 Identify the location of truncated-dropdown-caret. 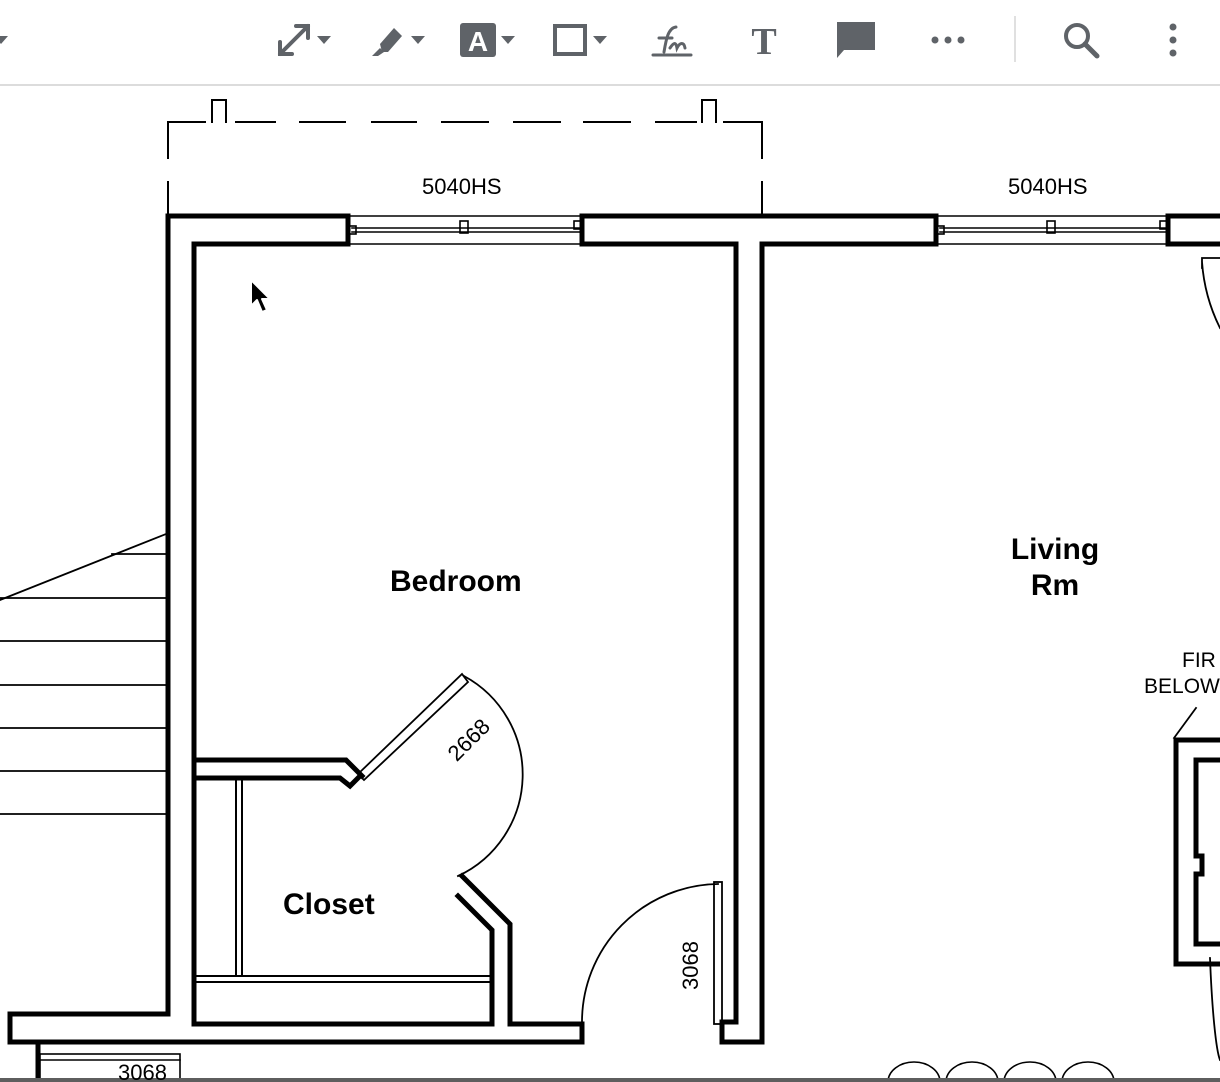
(7, 40).